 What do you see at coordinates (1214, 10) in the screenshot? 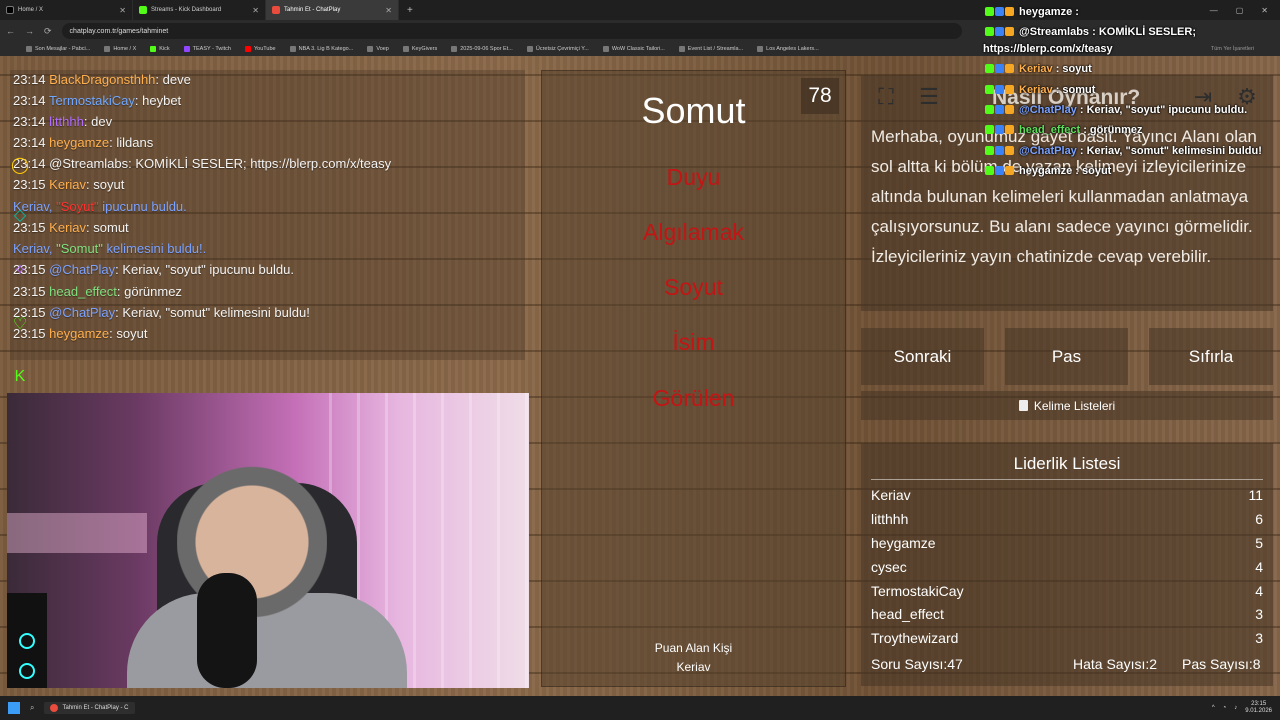
I see `minimize-icon: —` at bounding box center [1214, 10].